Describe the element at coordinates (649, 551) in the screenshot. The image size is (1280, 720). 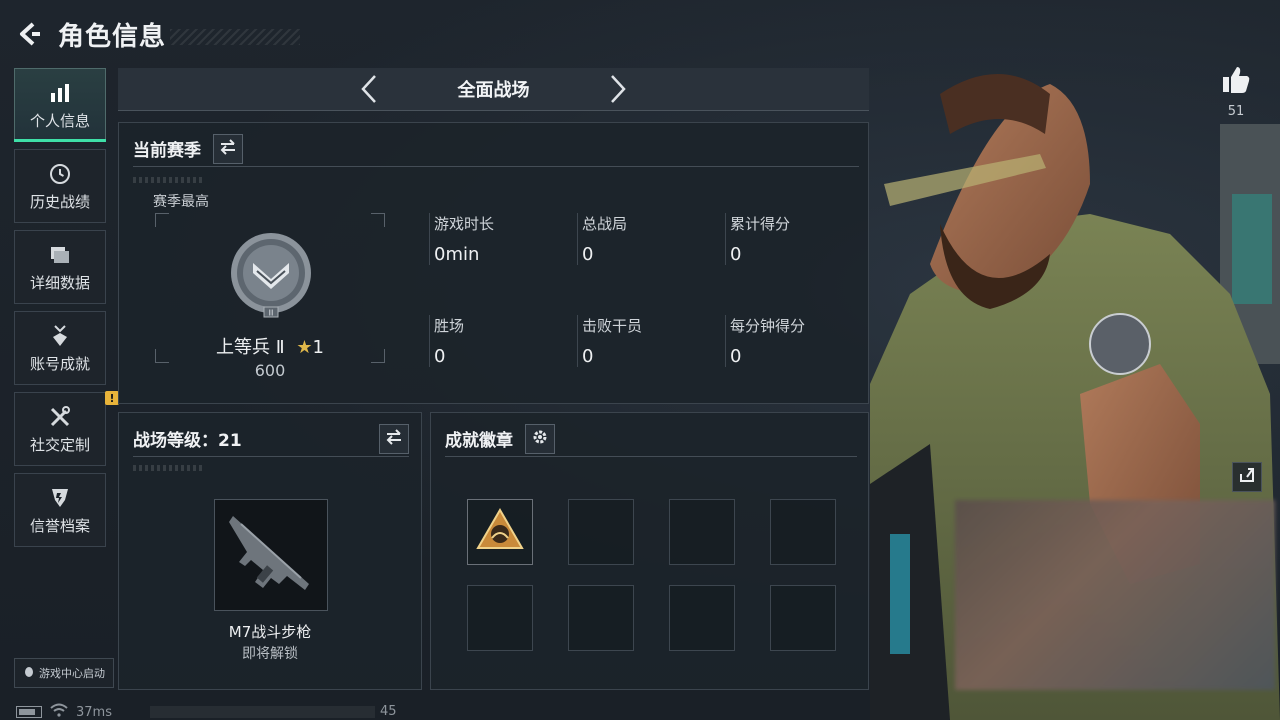
I see `achievement-badges-panel: 成就徽章` at that location.